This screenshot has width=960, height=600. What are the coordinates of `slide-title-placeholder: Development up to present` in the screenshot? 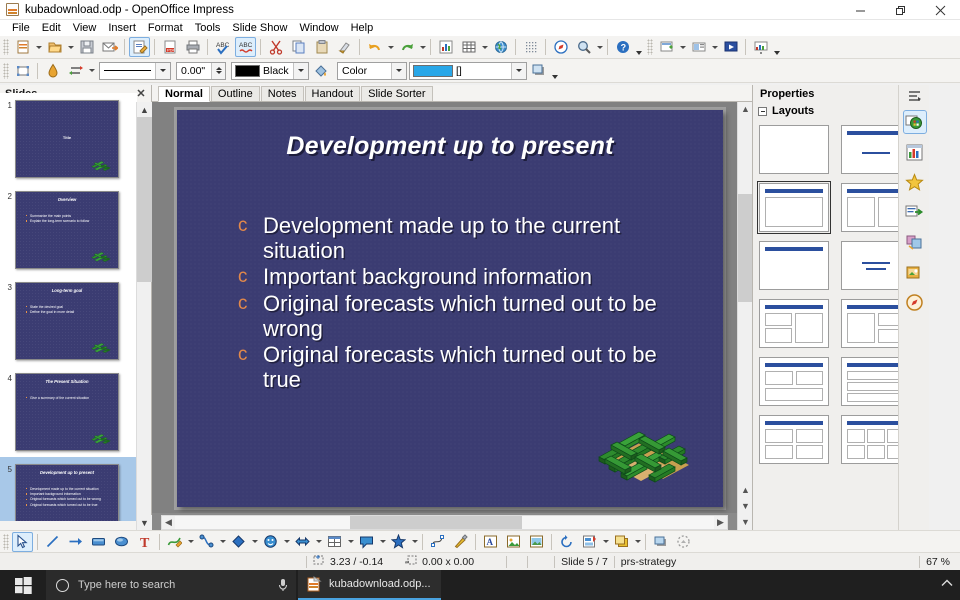 It's located at (450, 146).